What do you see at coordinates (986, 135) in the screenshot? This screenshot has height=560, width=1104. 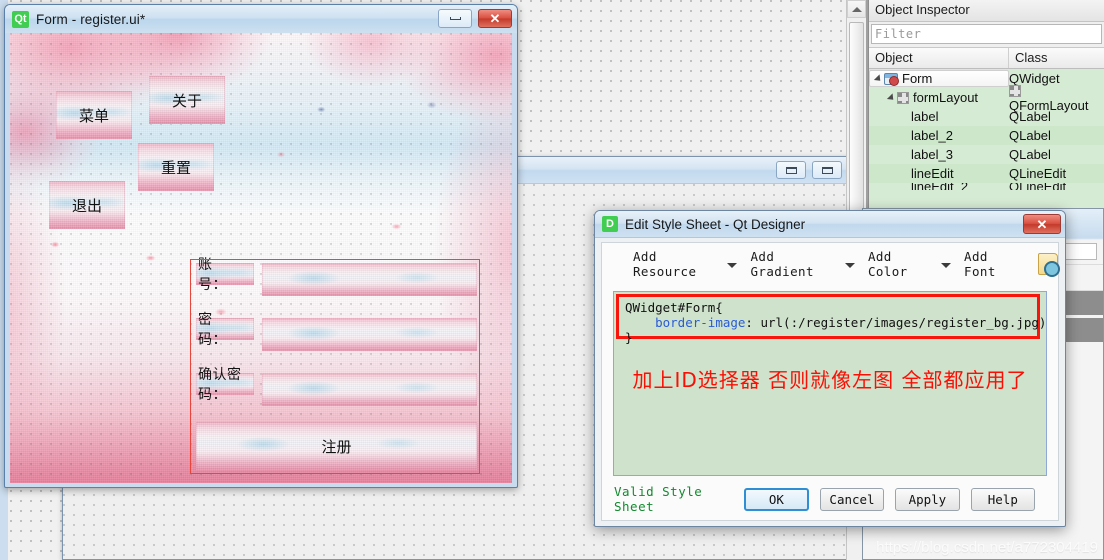 I see `tree-row-label-2: label_2 QLabel` at bounding box center [986, 135].